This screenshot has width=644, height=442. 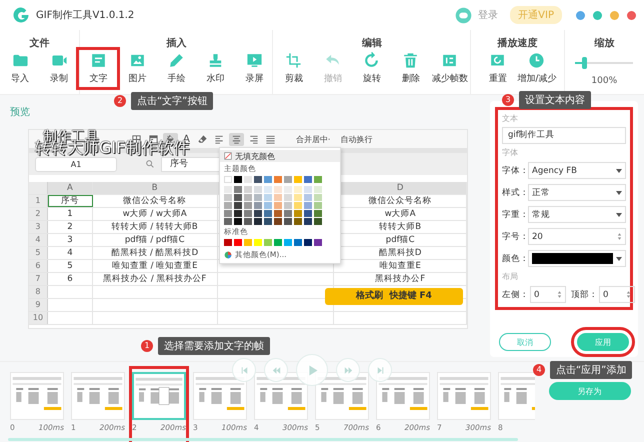 I want to click on menu-icon, so click(x=597, y=15).